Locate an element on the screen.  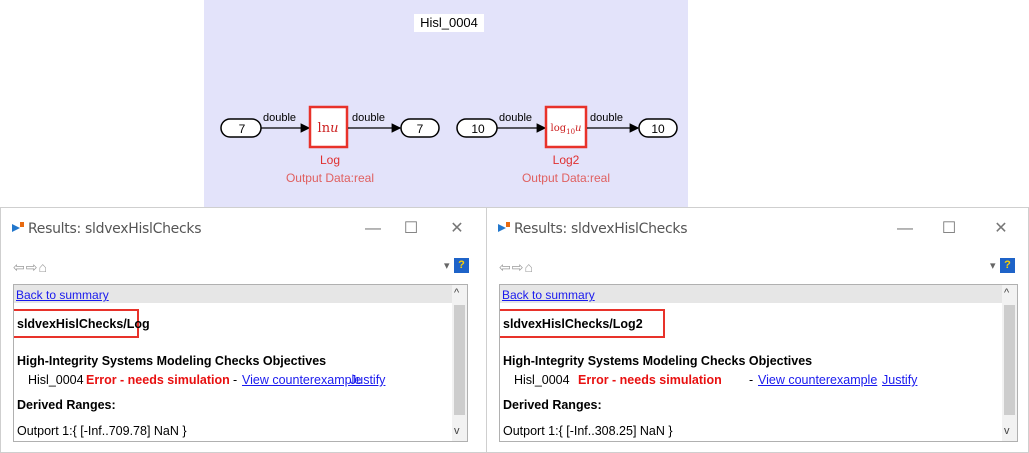
inport-block-1: 7 is located at coordinates (241, 128).